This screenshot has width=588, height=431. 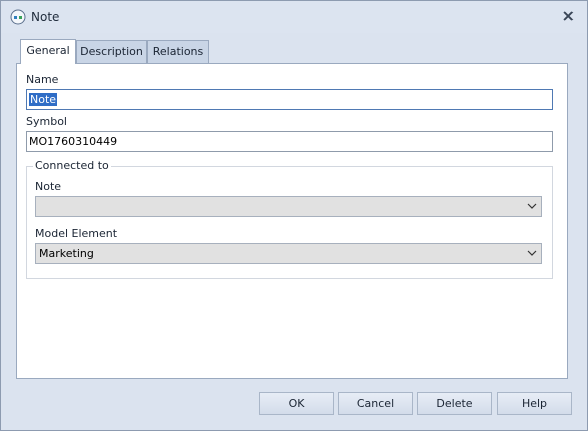 What do you see at coordinates (46, 121) in the screenshot?
I see `symbol-label: Symbol` at bounding box center [46, 121].